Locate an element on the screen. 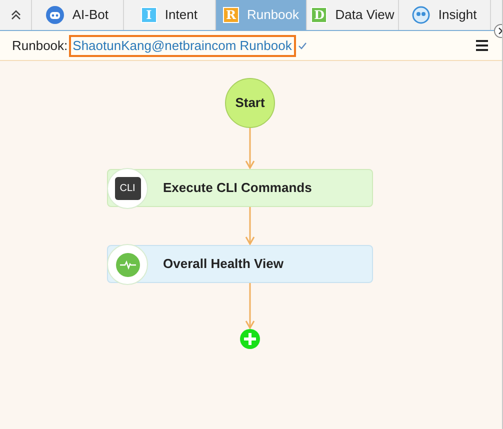 The width and height of the screenshot is (503, 429). letter-icon: I is located at coordinates (148, 15).